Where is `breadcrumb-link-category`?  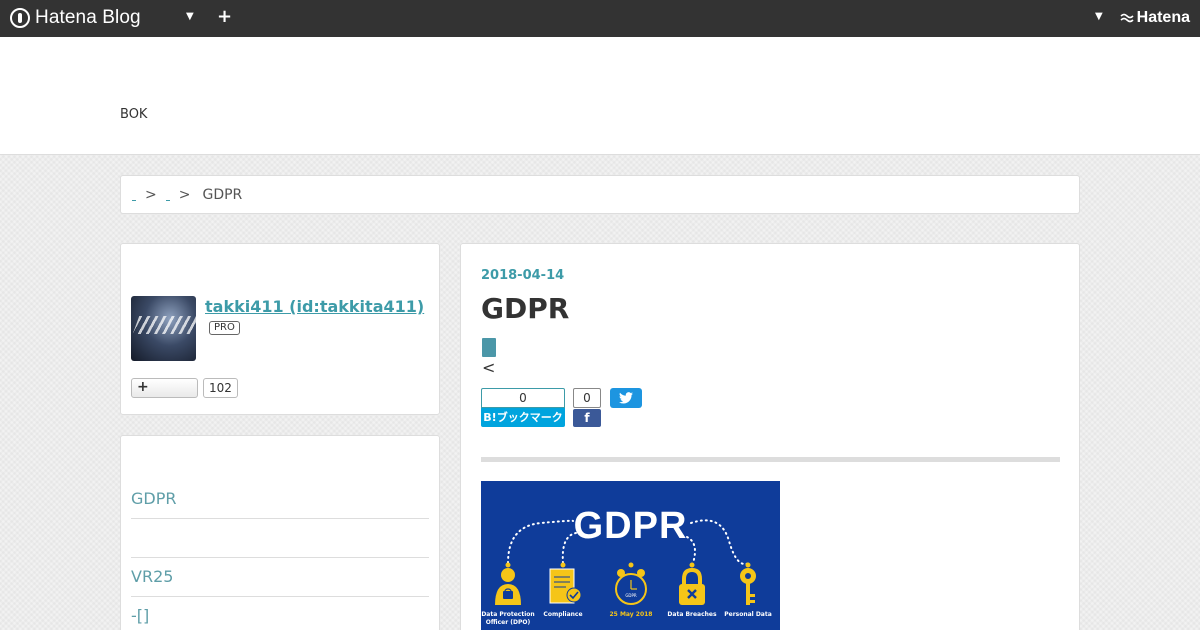
breadcrumb-link-category is located at coordinates (167, 199).